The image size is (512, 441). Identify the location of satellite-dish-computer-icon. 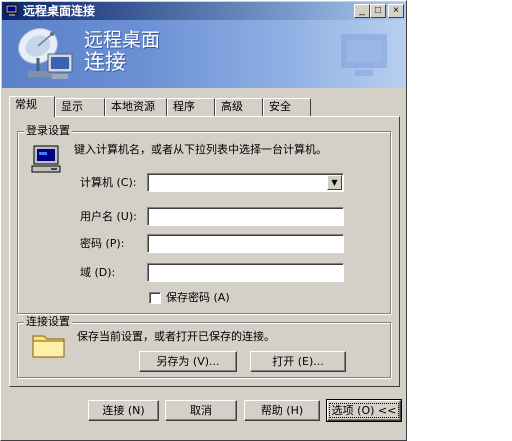
(45, 53).